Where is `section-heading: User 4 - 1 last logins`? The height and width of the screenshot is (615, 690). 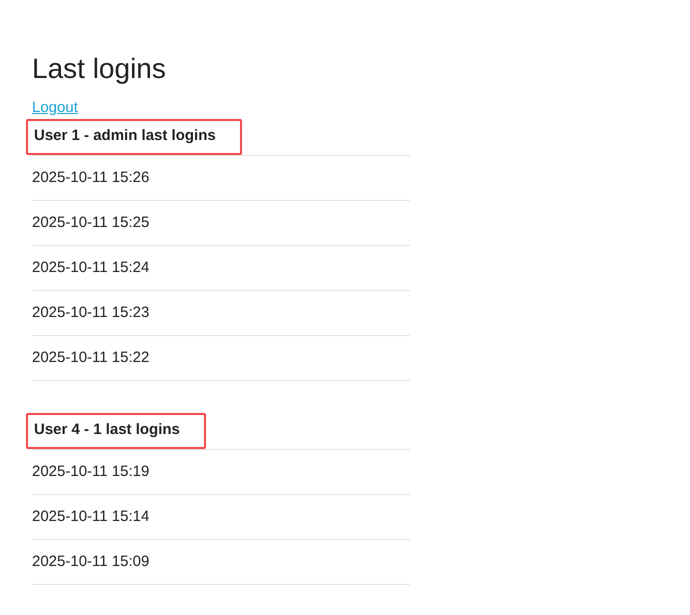
section-heading: User 4 - 1 last logins is located at coordinates (107, 429).